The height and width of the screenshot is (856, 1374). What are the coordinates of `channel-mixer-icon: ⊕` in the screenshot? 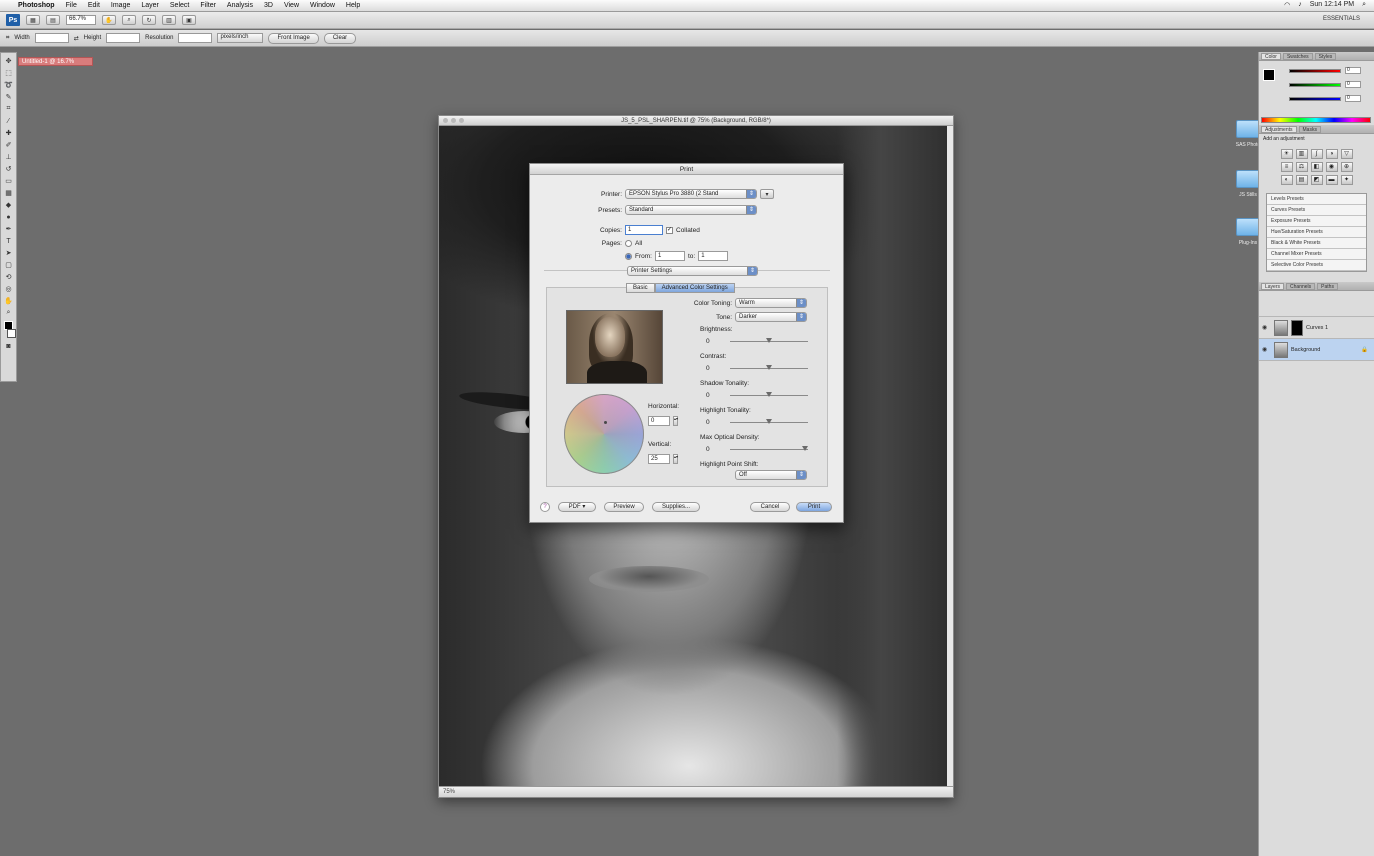 It's located at (1346, 167).